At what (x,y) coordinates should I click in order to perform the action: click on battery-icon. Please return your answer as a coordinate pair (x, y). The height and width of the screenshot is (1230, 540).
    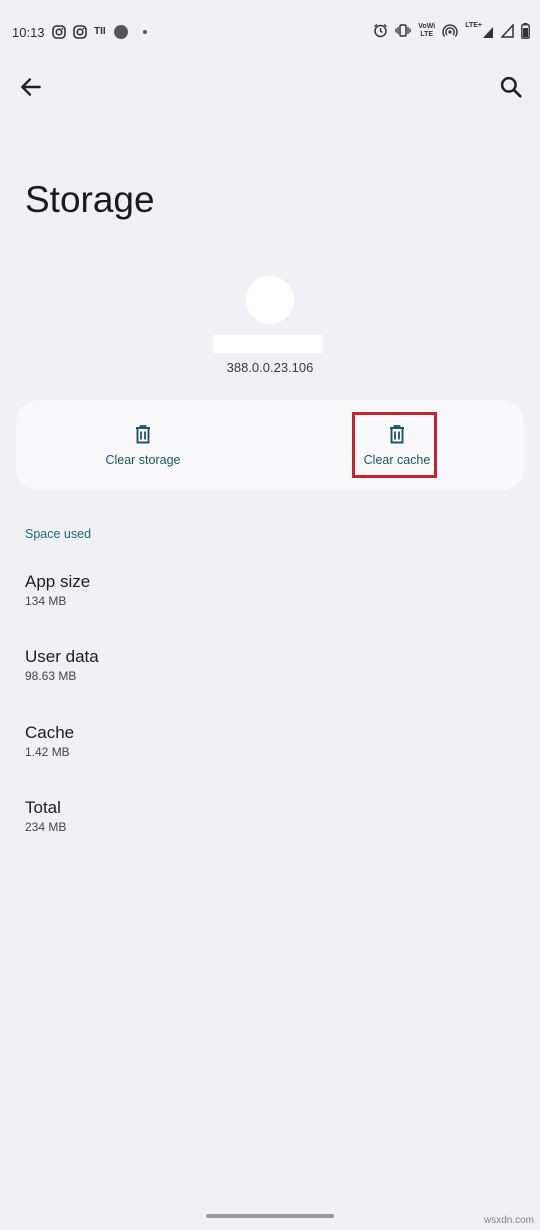
    Looking at the image, I should click on (525, 30).